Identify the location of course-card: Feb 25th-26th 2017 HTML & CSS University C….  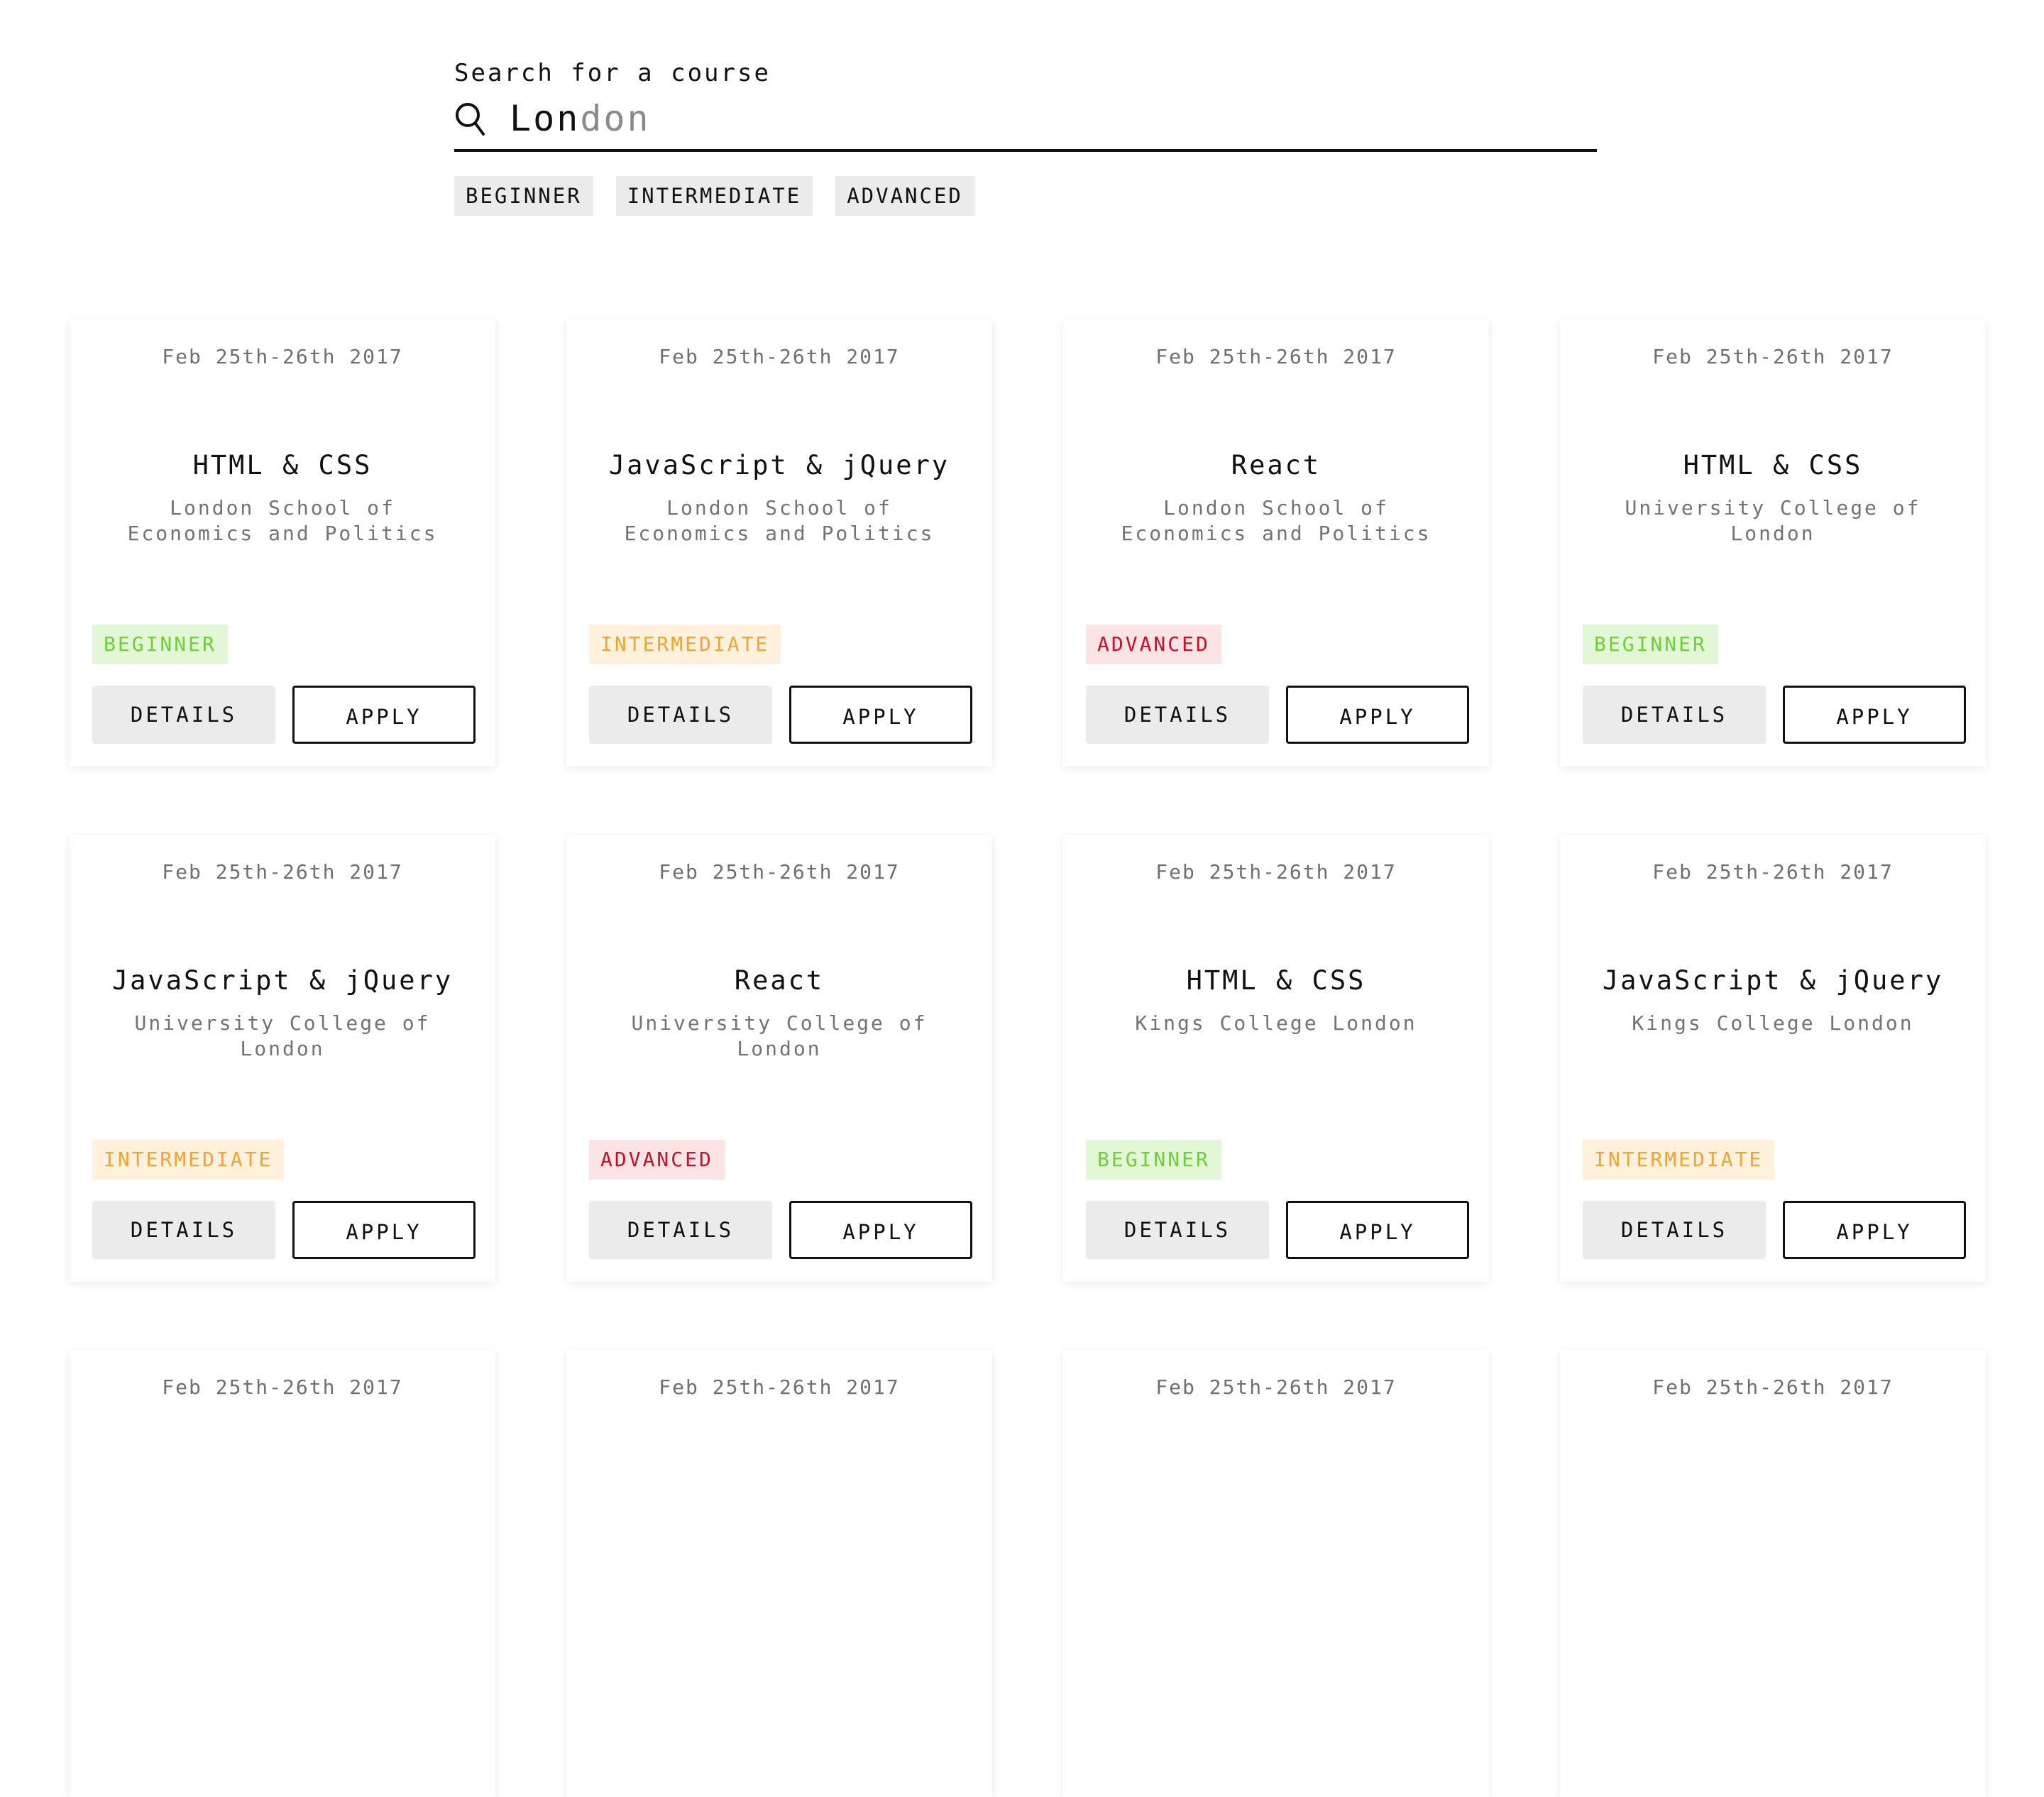
(1773, 542).